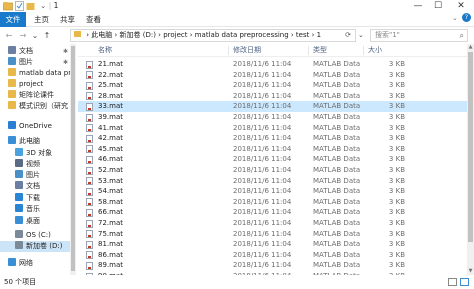 Image resolution: width=474 pixels, height=289 pixels. I want to click on sidebar-item: 视频, so click(35, 164).